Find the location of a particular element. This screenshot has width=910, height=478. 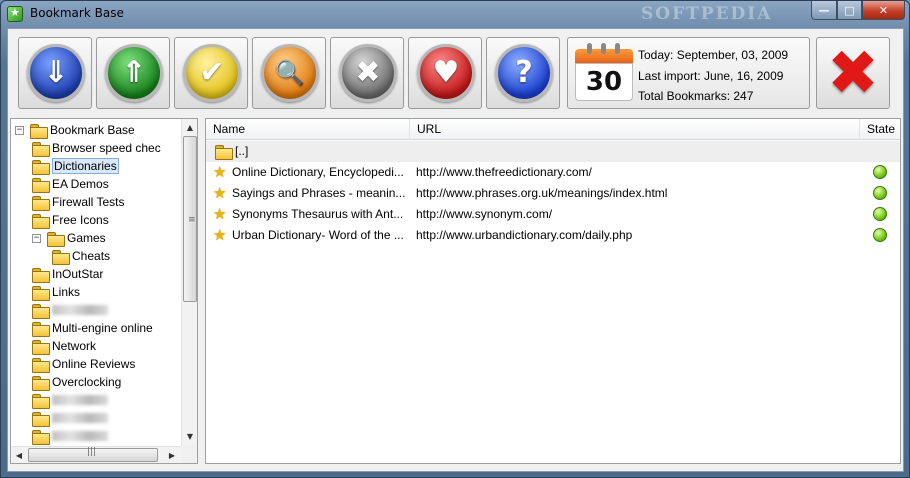

maximize-button: □ is located at coordinates (849, 10).